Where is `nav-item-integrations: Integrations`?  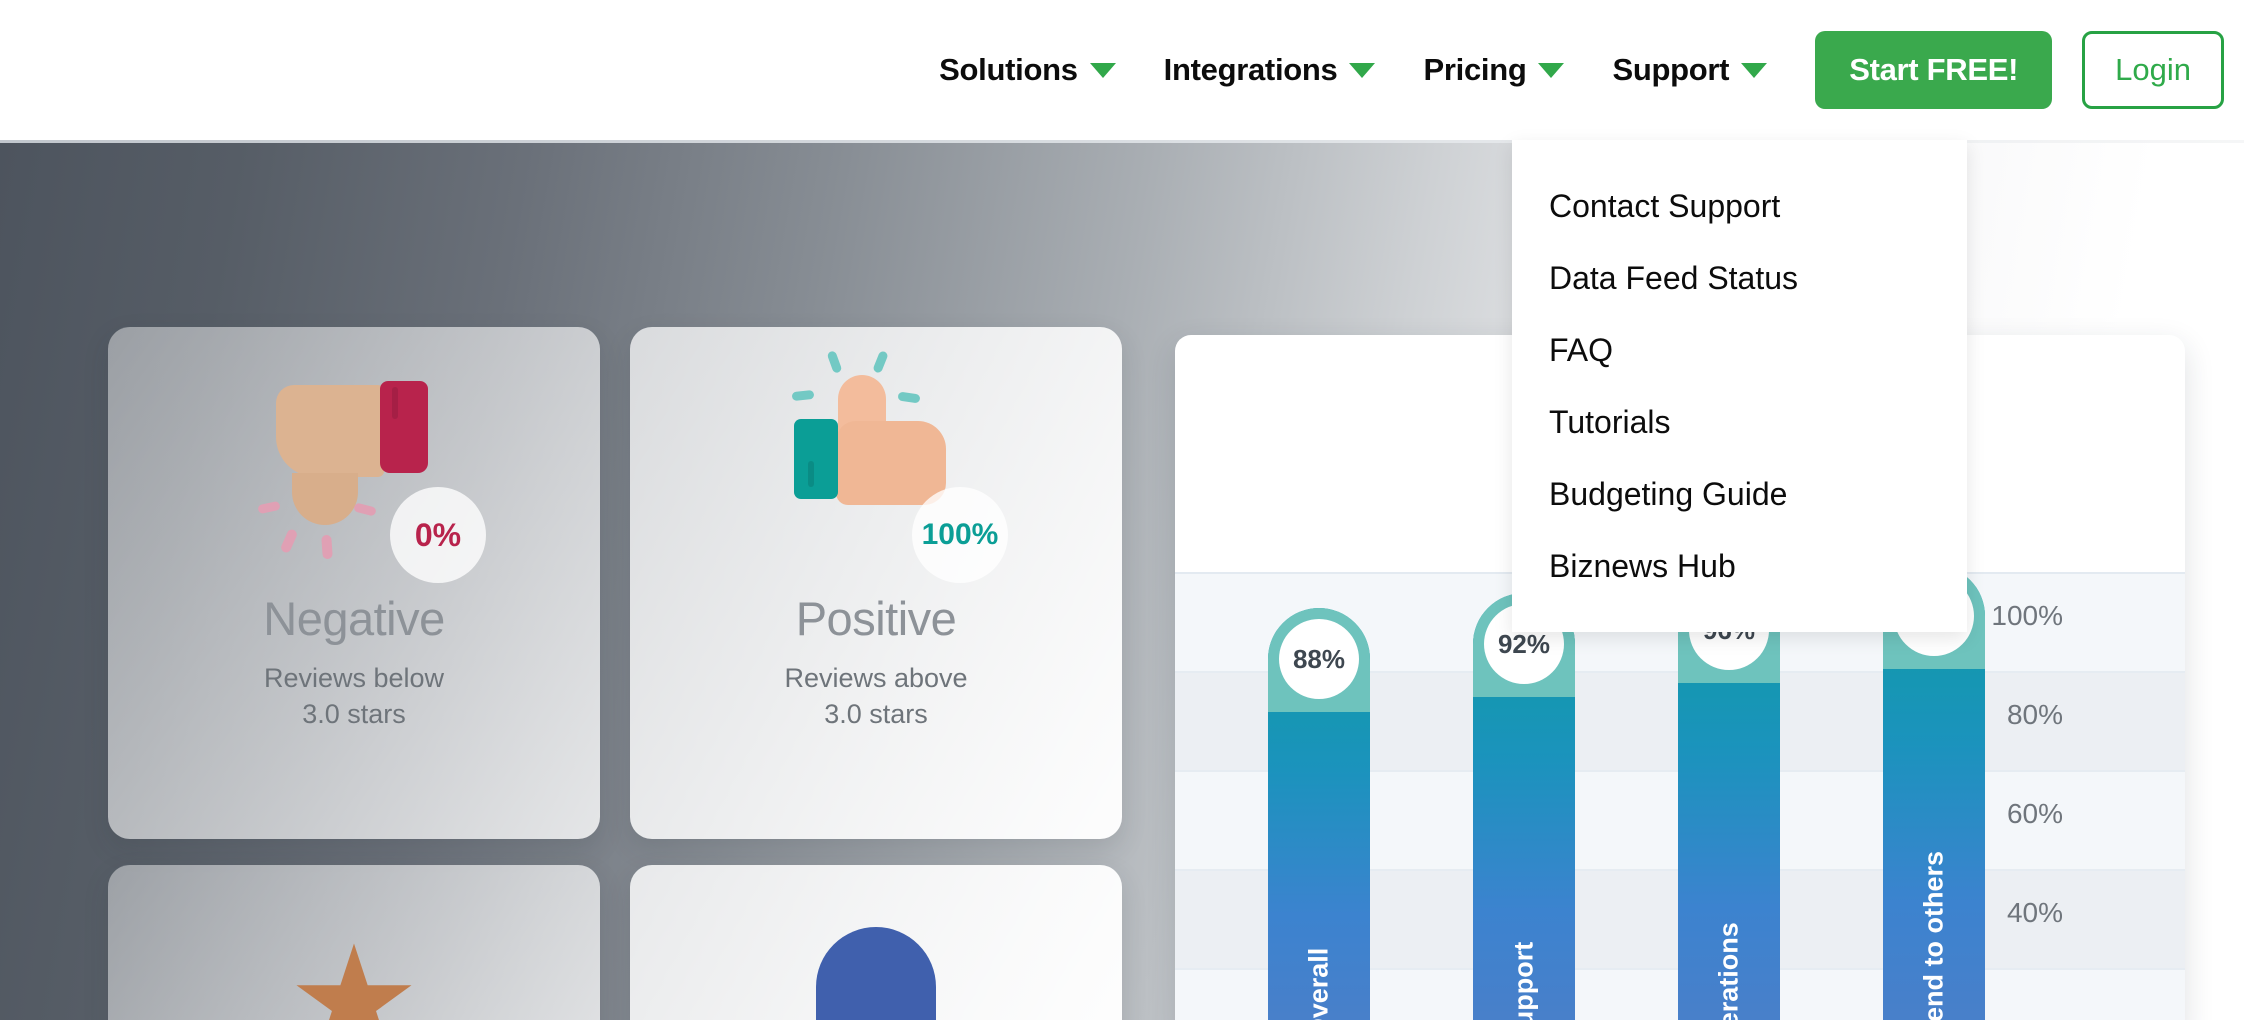 nav-item-integrations: Integrations is located at coordinates (1270, 70).